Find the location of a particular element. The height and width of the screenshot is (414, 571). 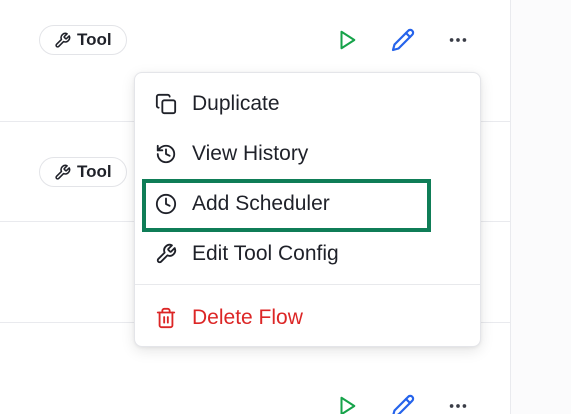

copy-icon is located at coordinates (166, 104).